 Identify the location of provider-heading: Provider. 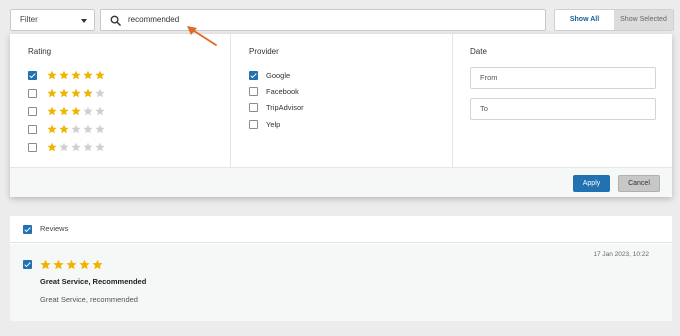
(264, 51).